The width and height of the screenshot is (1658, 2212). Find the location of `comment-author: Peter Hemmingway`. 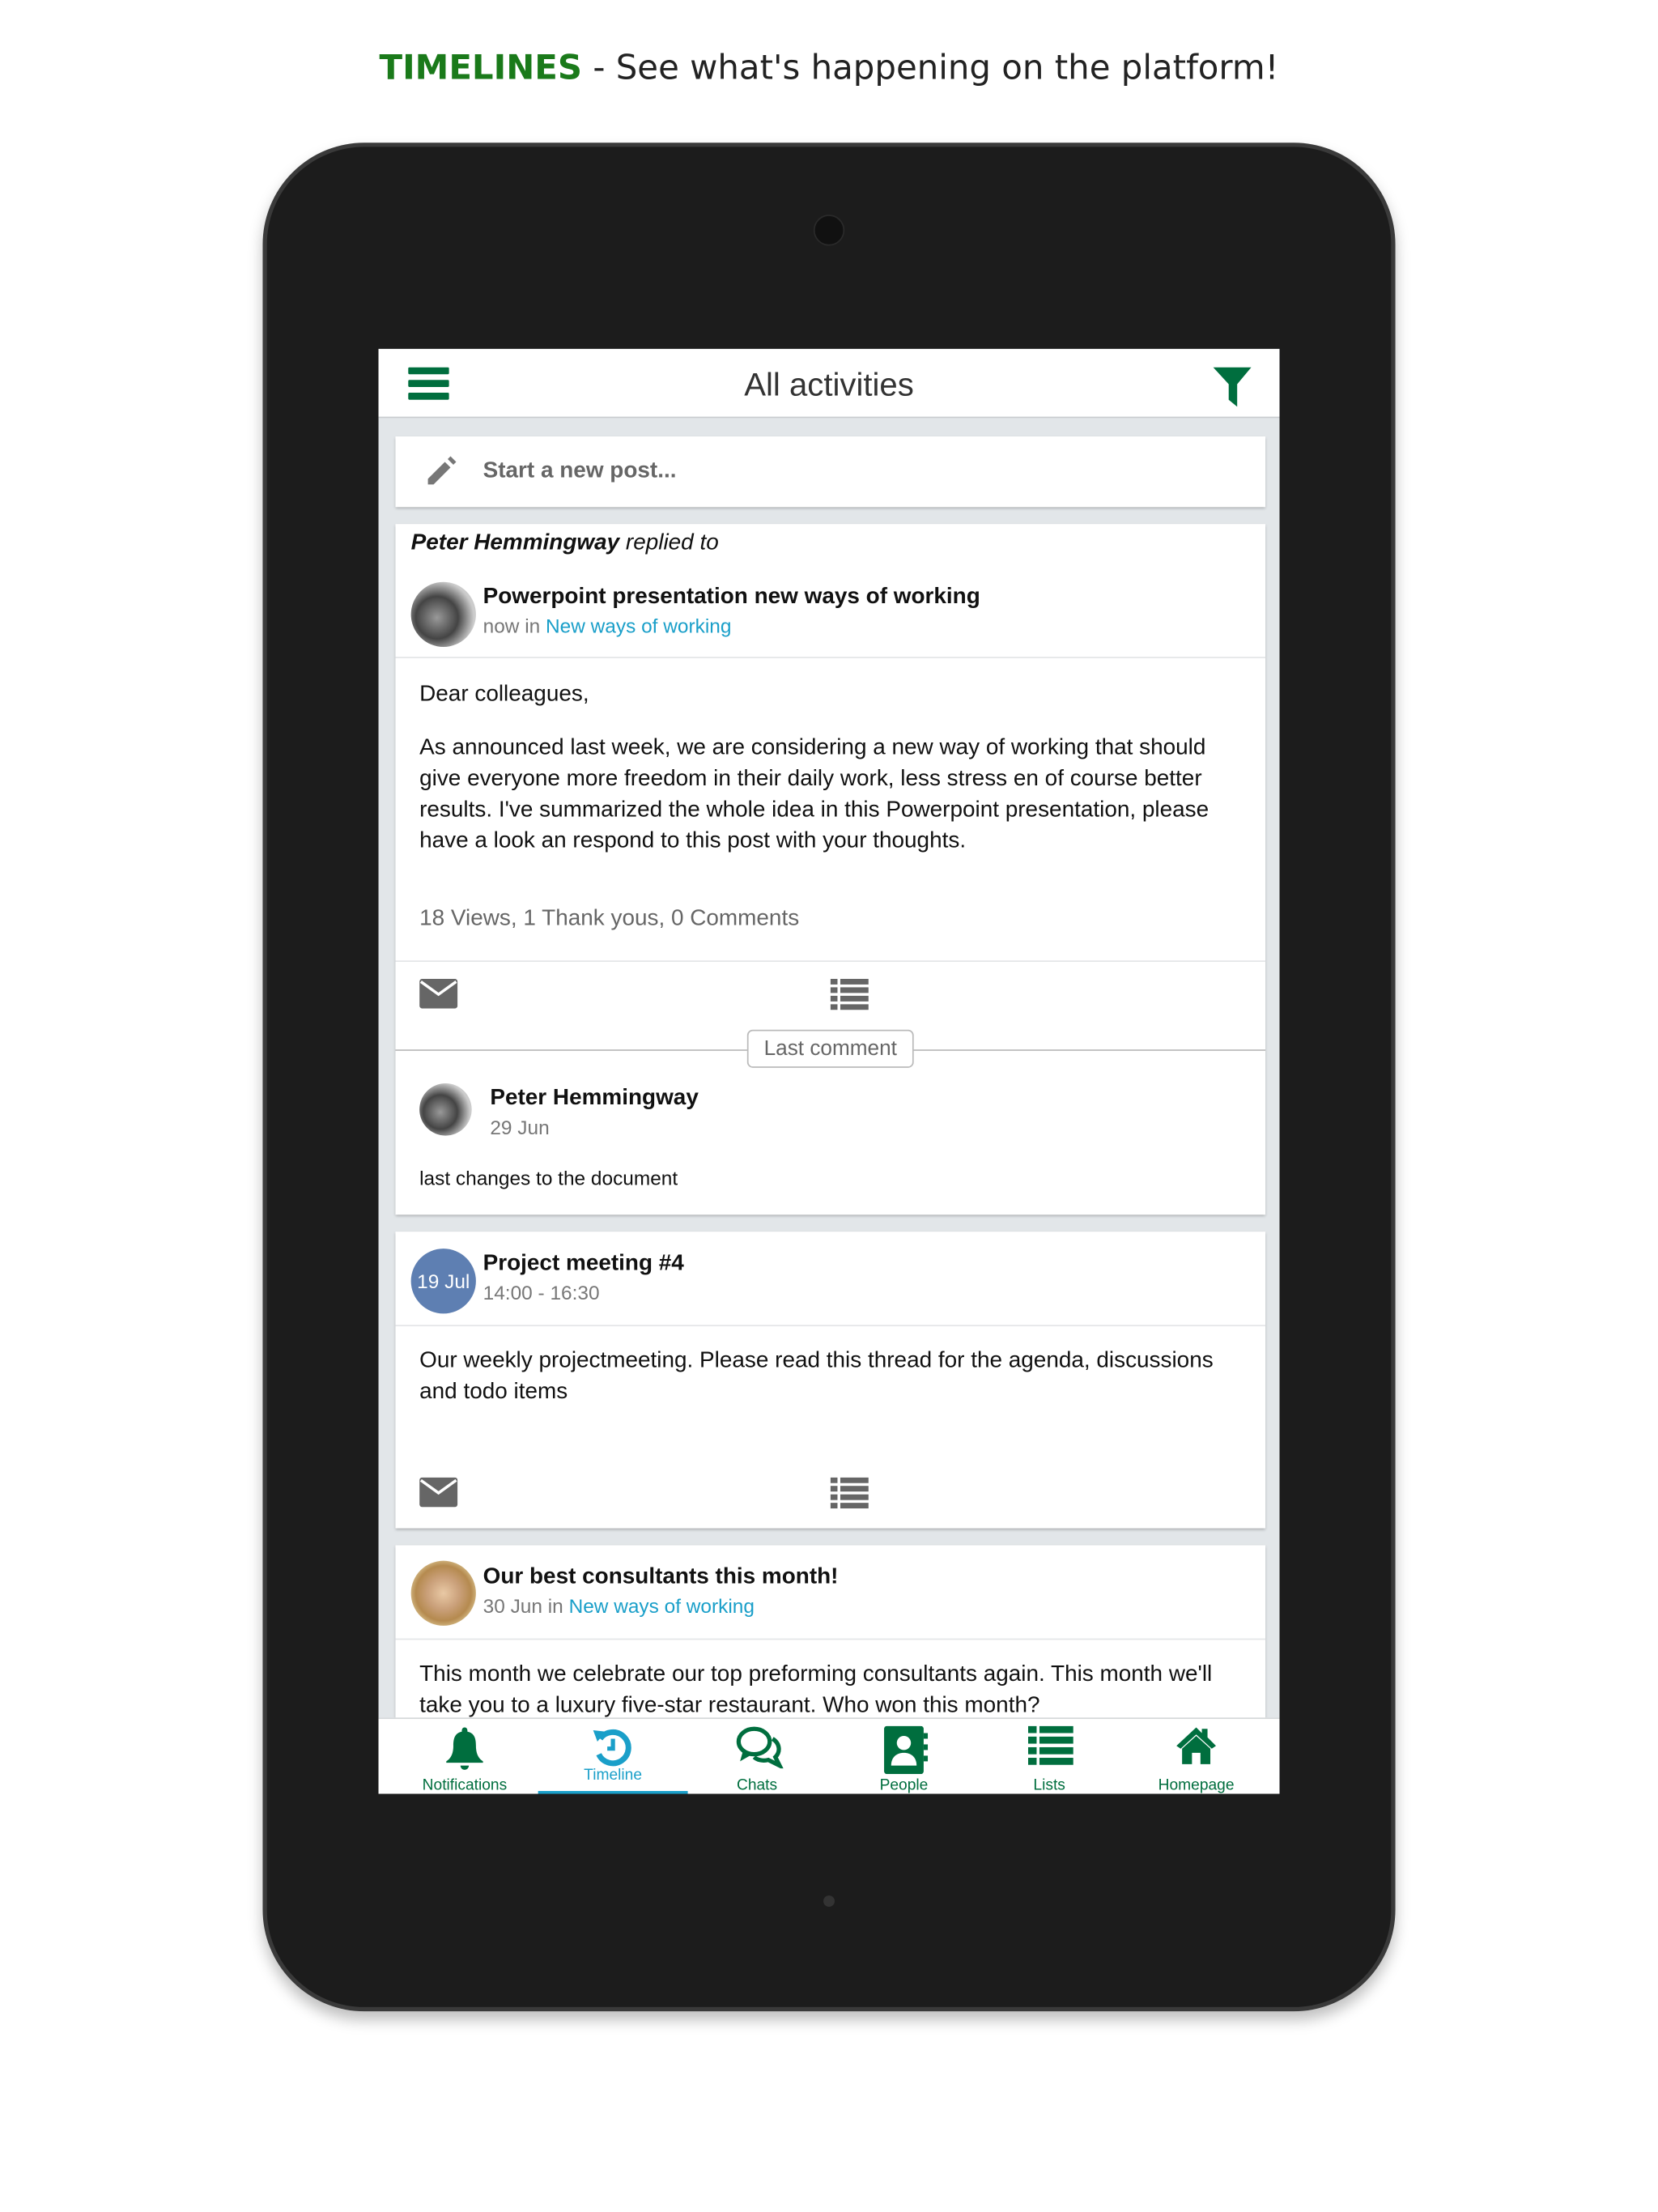

comment-author: Peter Hemmingway is located at coordinates (594, 1098).